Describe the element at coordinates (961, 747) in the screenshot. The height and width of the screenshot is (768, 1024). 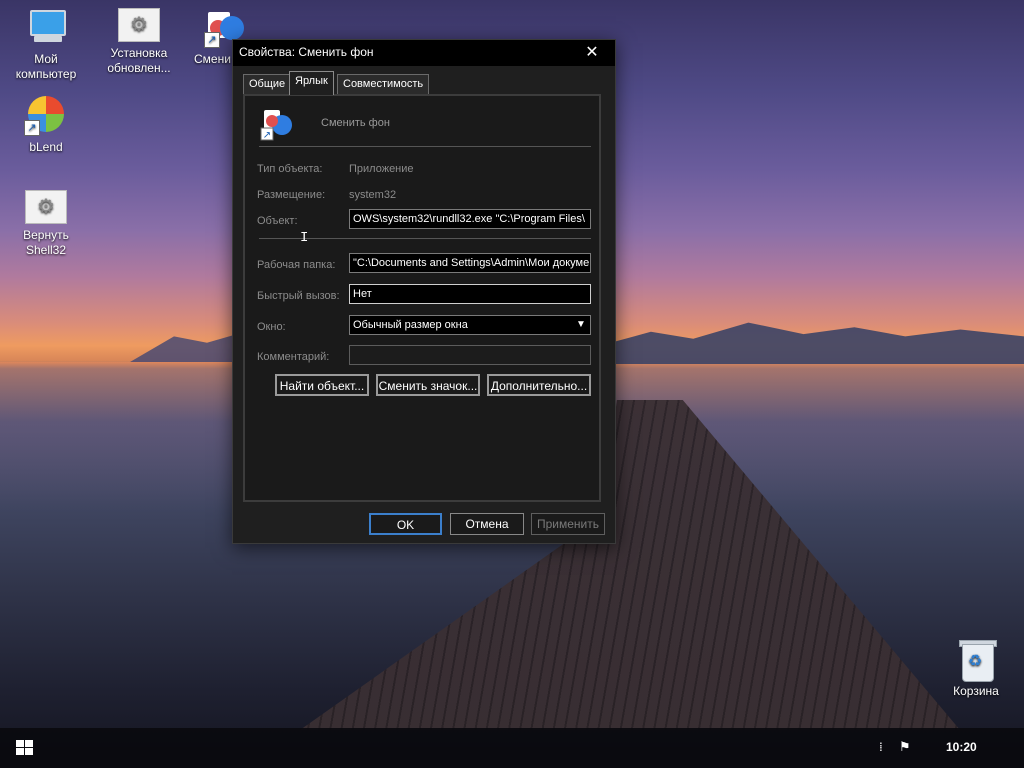
I see `clock: 10:20` at that location.